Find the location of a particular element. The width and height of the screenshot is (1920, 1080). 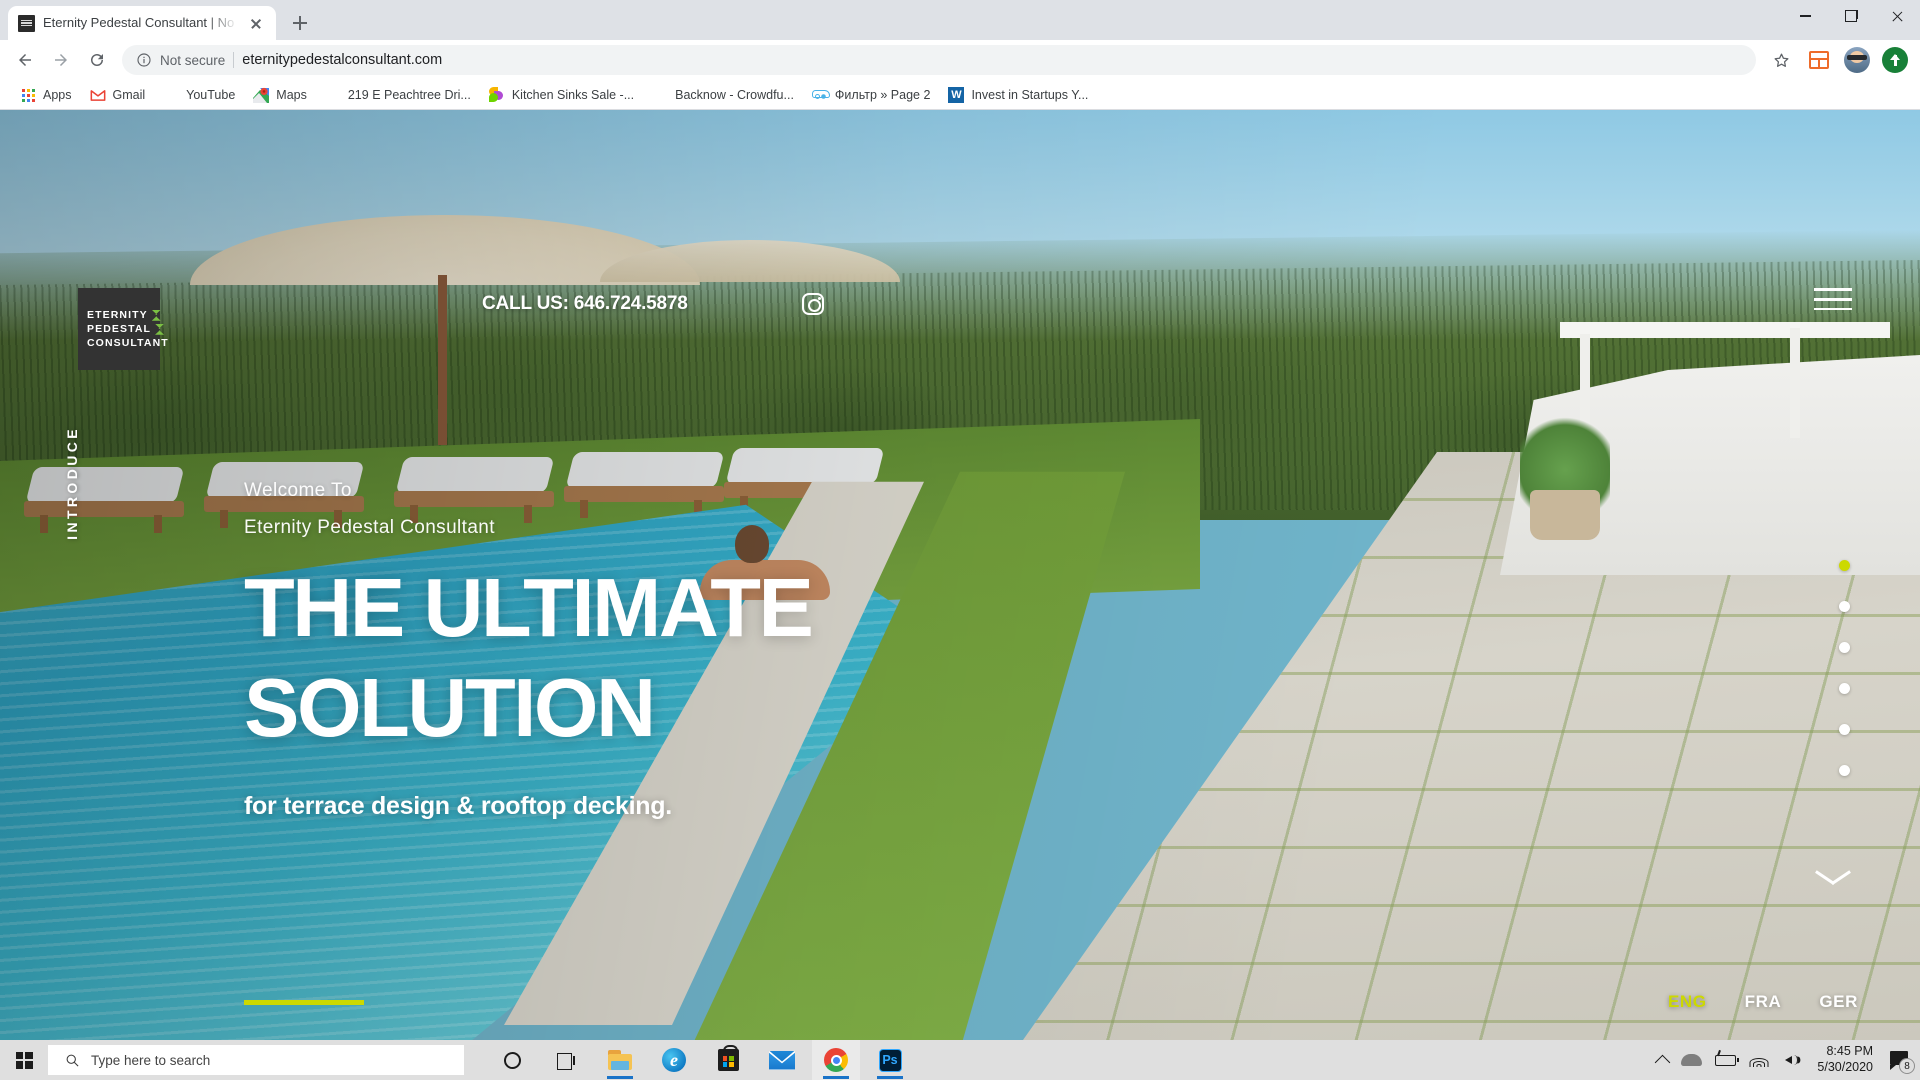

bookmark-filter-page2: Фильтр » Page 2 is located at coordinates (871, 95).